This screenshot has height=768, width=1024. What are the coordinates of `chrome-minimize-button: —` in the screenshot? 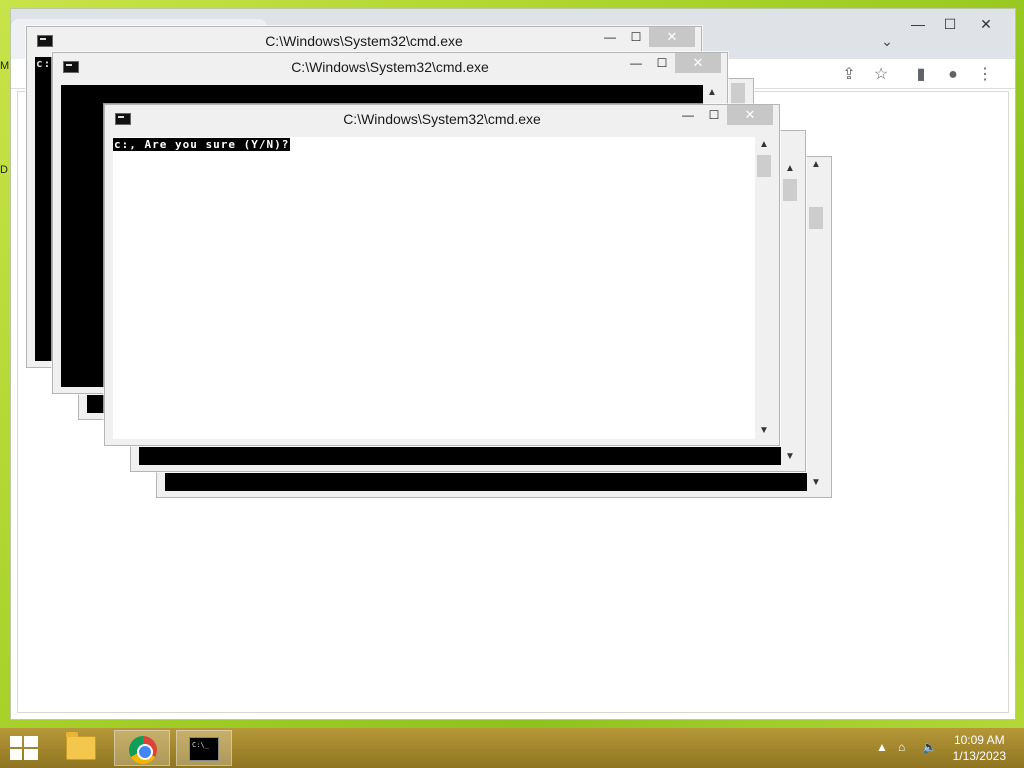 It's located at (918, 24).